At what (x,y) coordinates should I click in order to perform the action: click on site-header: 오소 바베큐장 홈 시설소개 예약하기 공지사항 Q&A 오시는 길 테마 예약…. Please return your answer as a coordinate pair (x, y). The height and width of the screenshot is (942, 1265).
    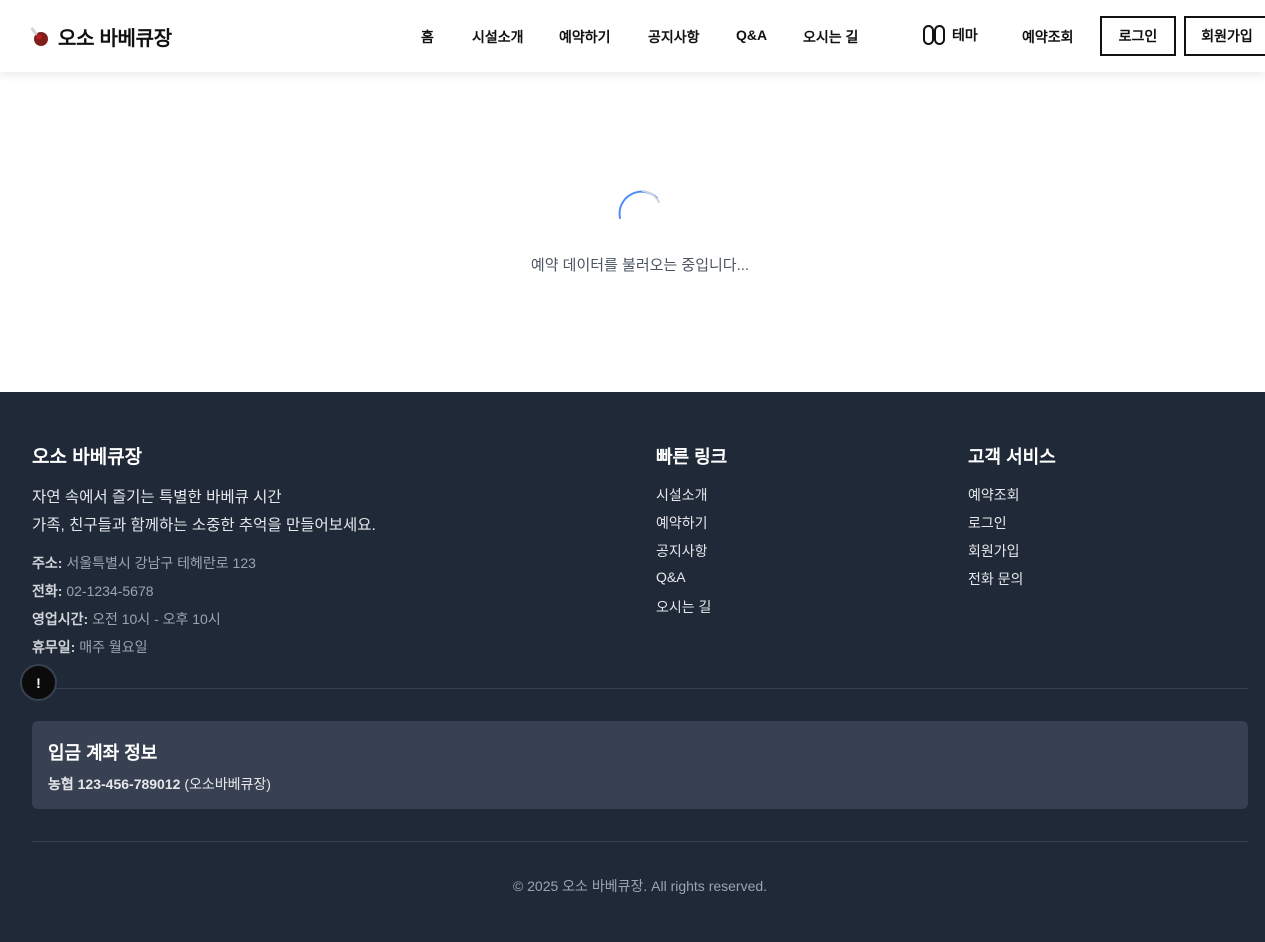
    Looking at the image, I should click on (632, 36).